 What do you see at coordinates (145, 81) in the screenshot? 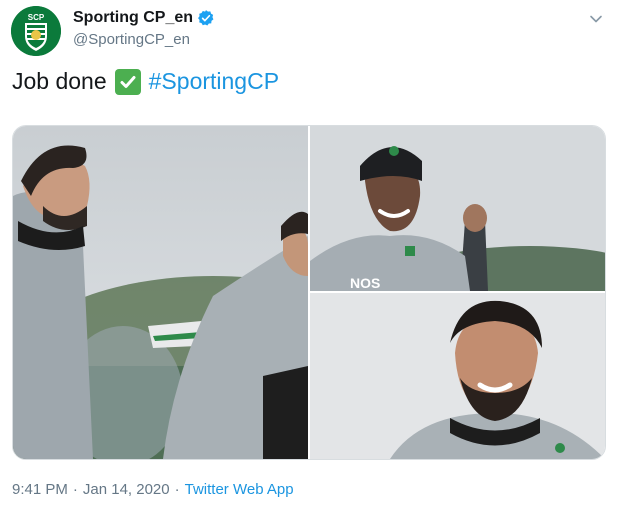
I see `tweet-text: Job done #SportingCP` at bounding box center [145, 81].